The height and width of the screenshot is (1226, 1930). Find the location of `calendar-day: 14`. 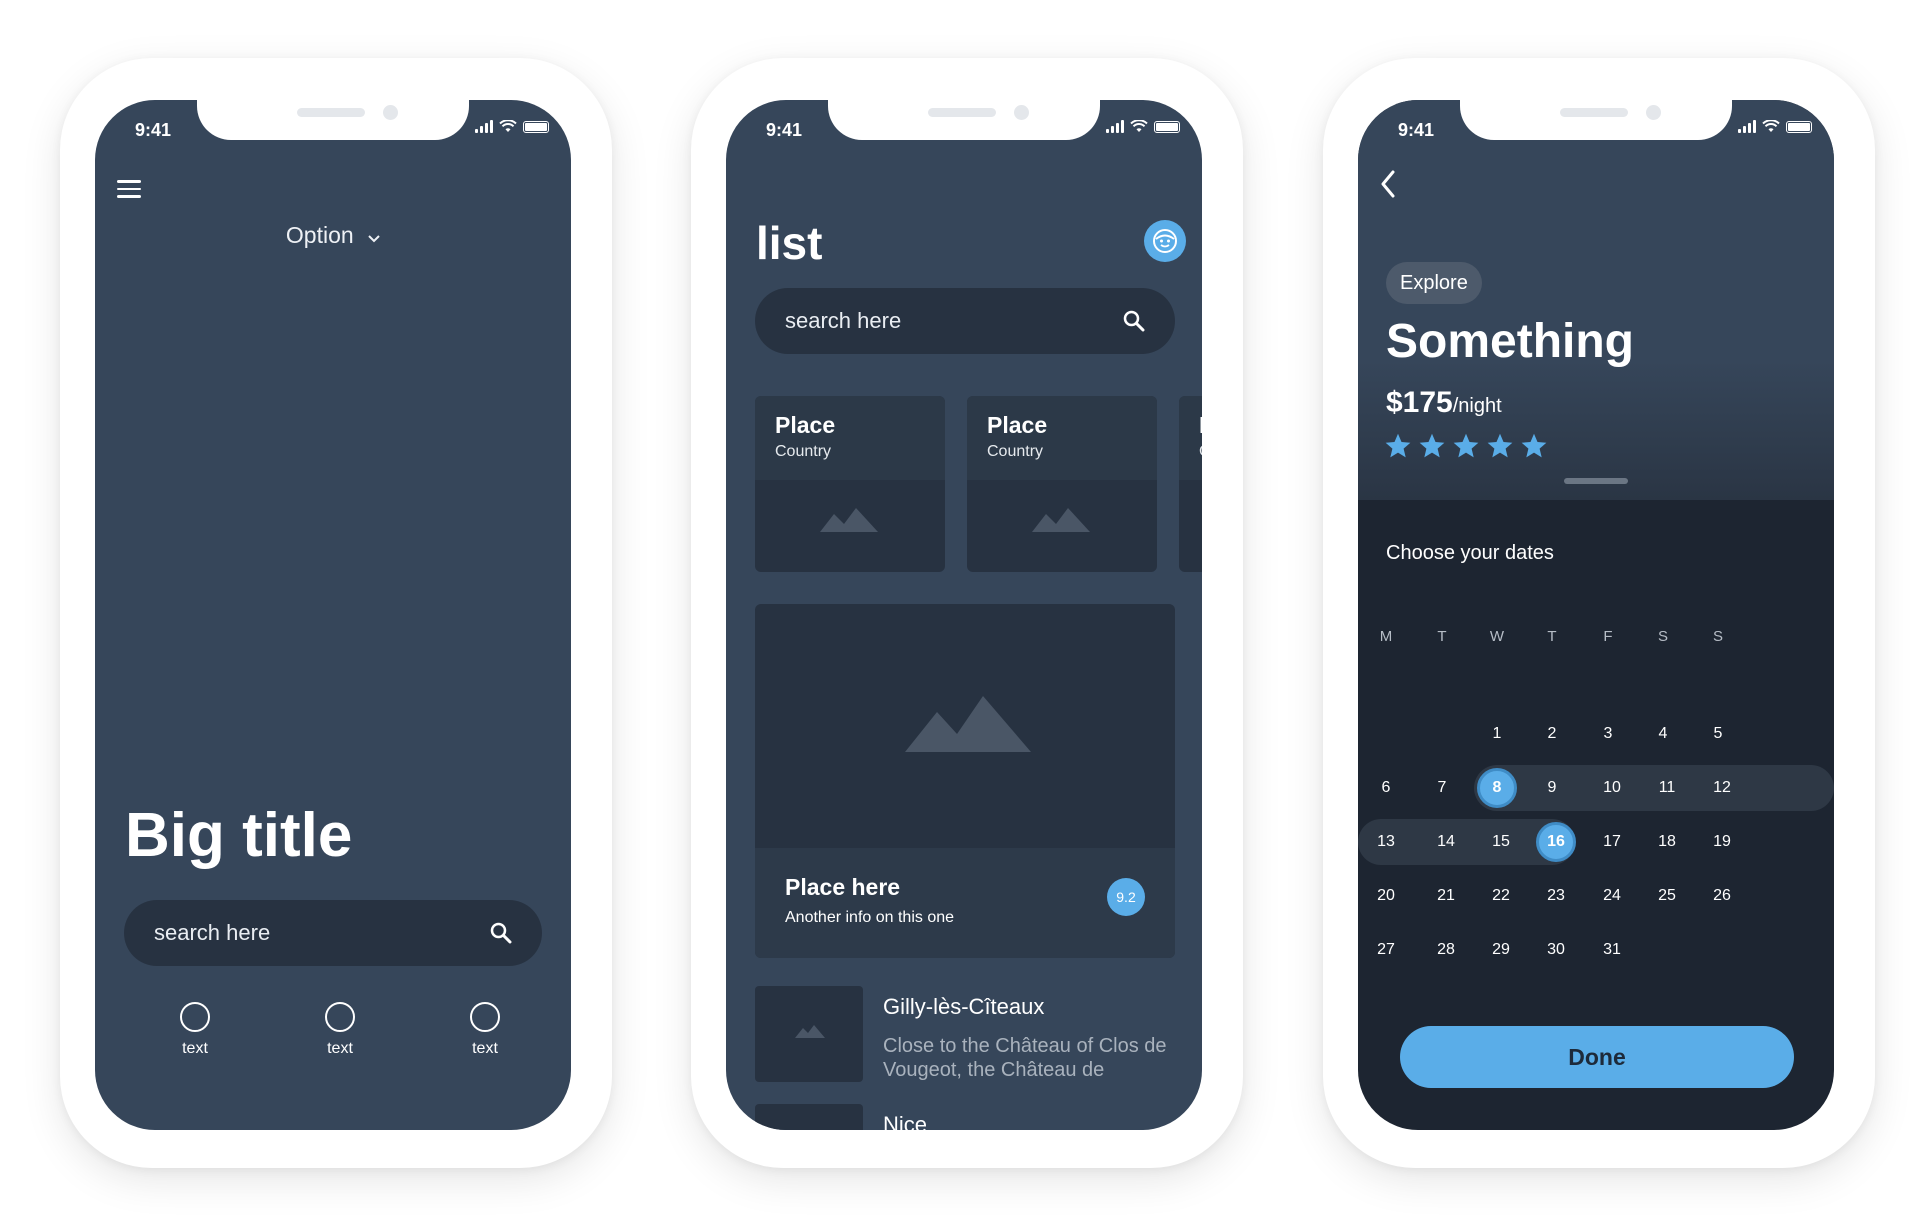

calendar-day: 14 is located at coordinates (1446, 842).